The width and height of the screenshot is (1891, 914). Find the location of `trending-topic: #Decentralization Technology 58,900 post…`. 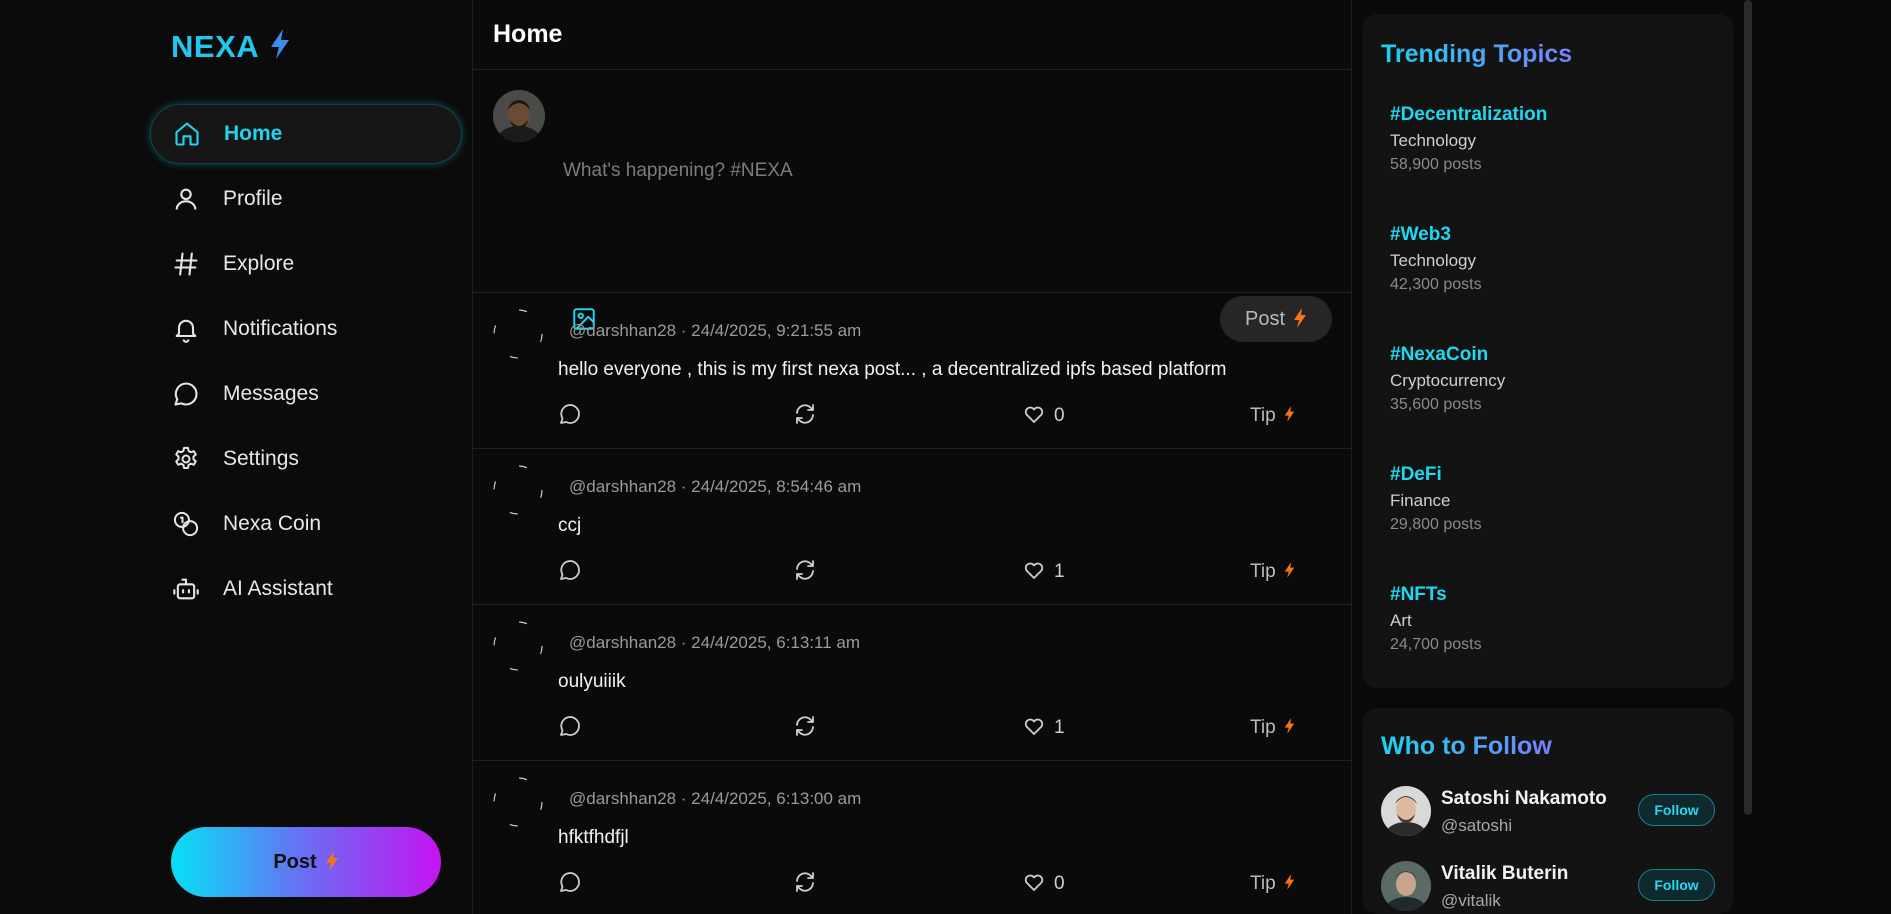

trending-topic: #Decentralization Technology 58,900 post… is located at coordinates (1468, 139).